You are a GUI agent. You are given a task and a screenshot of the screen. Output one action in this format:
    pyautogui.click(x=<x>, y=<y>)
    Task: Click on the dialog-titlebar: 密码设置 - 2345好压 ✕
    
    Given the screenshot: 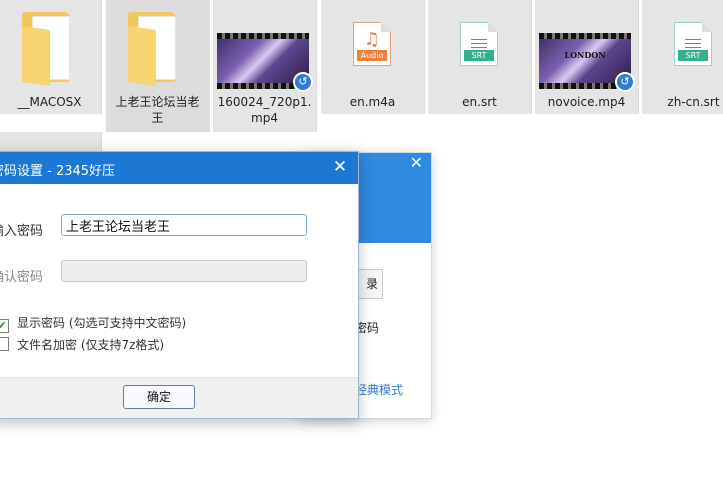 What is the action you would take?
    pyautogui.click(x=179, y=168)
    